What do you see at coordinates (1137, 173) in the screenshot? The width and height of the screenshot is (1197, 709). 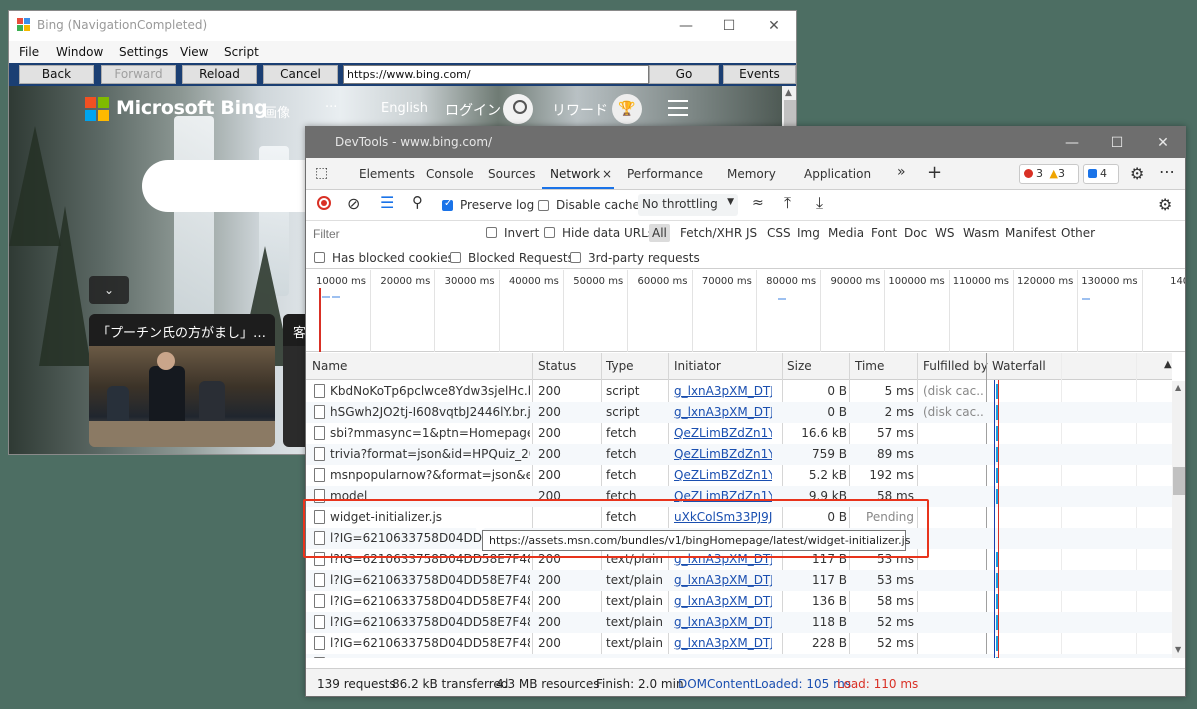 I see `settings-gear-icon: ⚙` at bounding box center [1137, 173].